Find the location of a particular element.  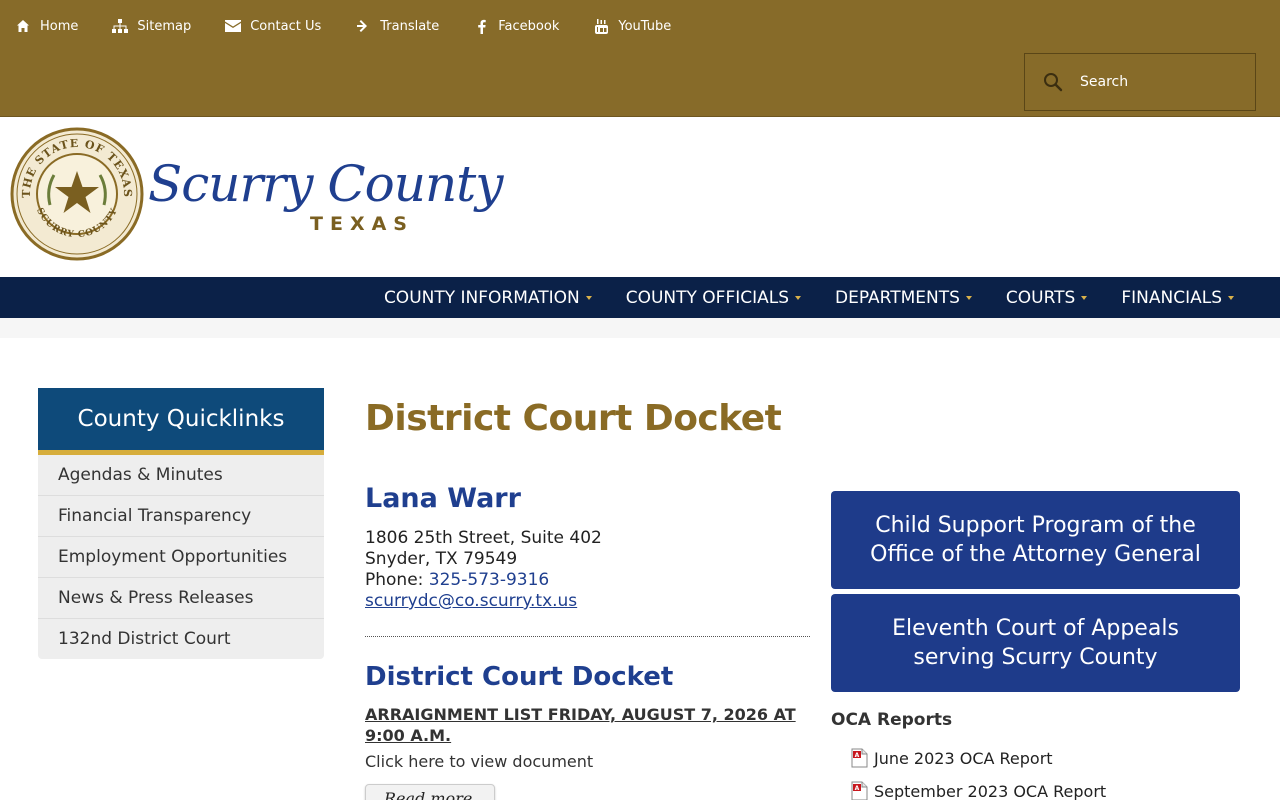

quicklink-132nd-district-court: 132nd District Court is located at coordinates (181, 639).